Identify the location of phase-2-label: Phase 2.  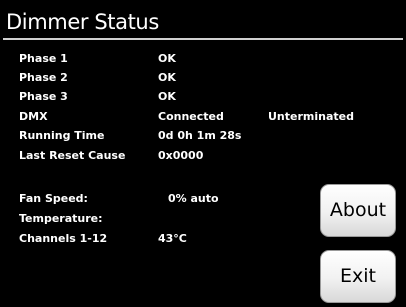
(43, 77).